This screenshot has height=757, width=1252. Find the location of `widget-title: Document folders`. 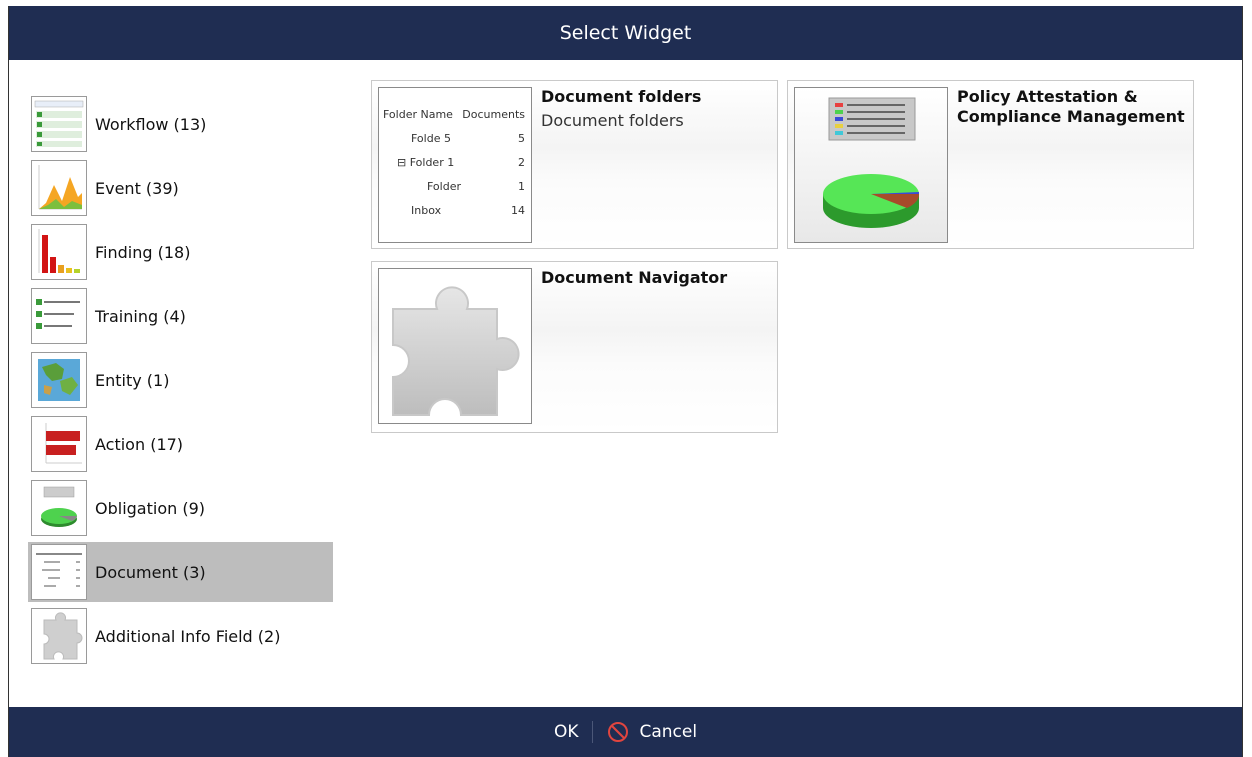

widget-title: Document folders is located at coordinates (621, 96).